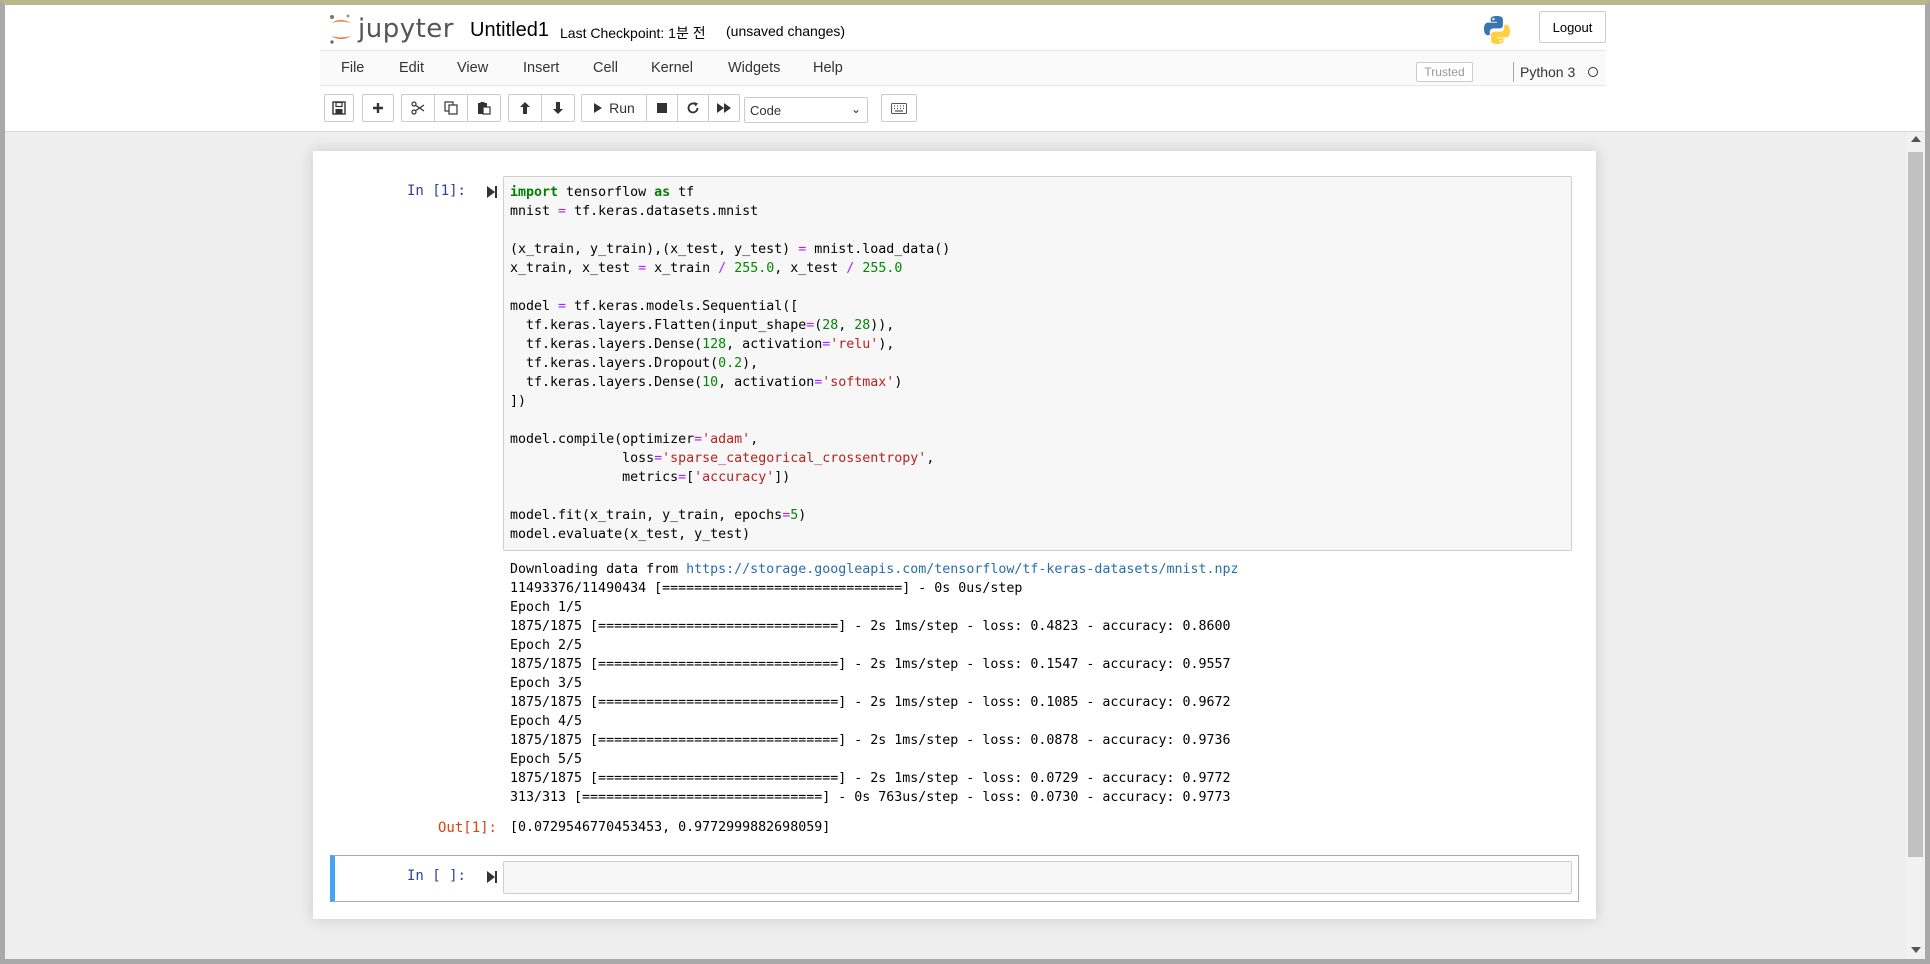  I want to click on menu-kernel: Kernel, so click(672, 68).